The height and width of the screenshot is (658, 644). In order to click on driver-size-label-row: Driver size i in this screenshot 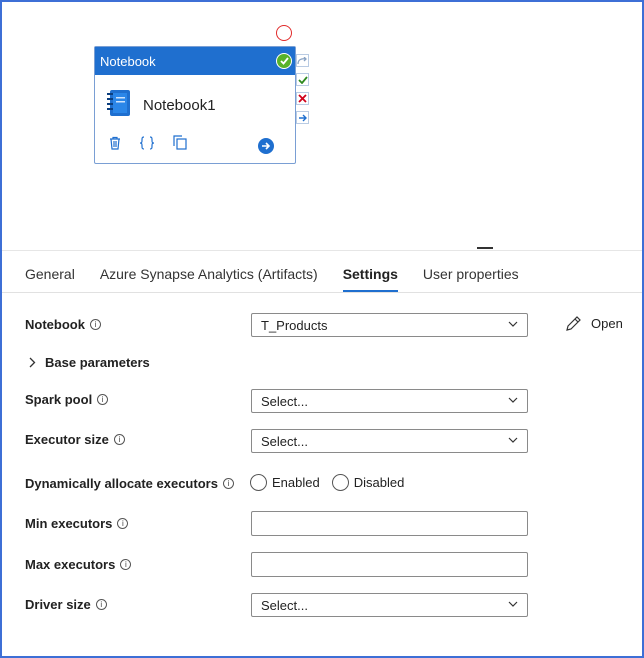, I will do `click(66, 604)`.